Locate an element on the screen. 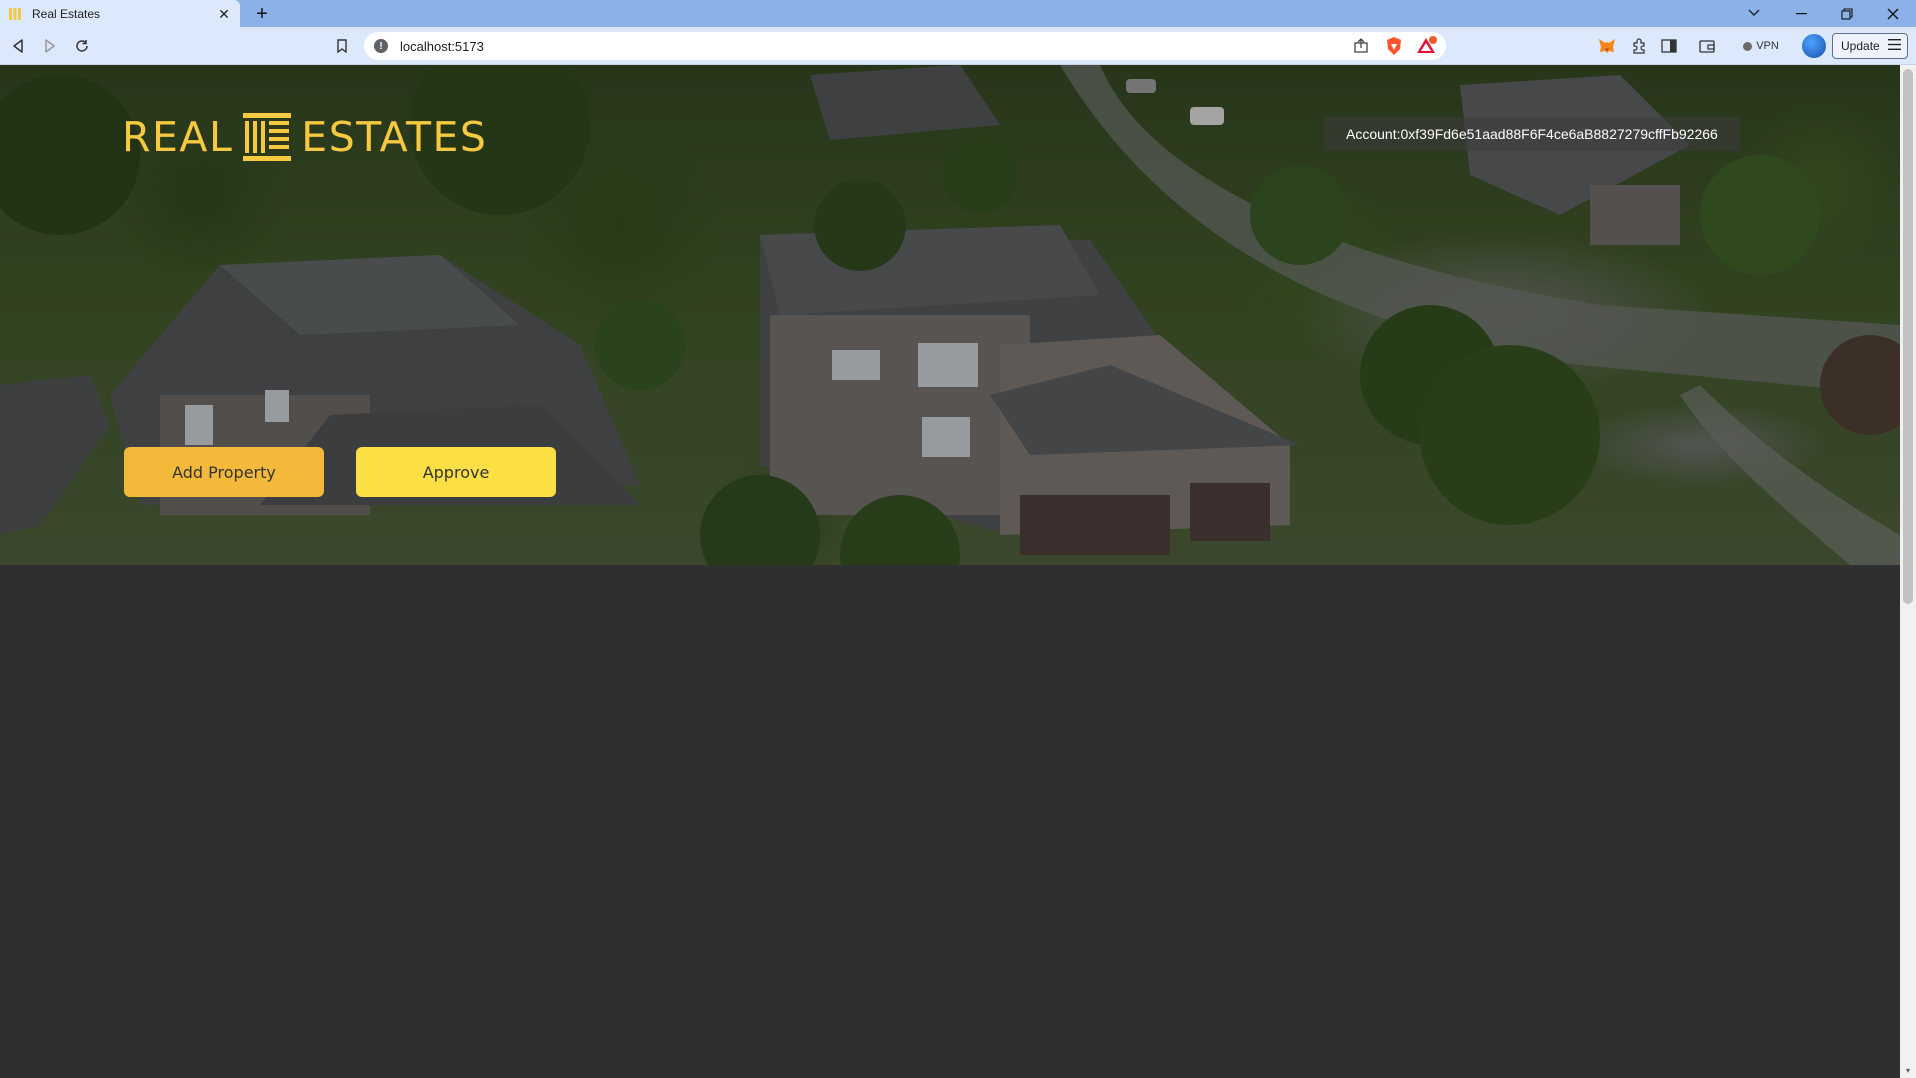 Image resolution: width=1916 pixels, height=1078 pixels. reload-icon is located at coordinates (82, 46).